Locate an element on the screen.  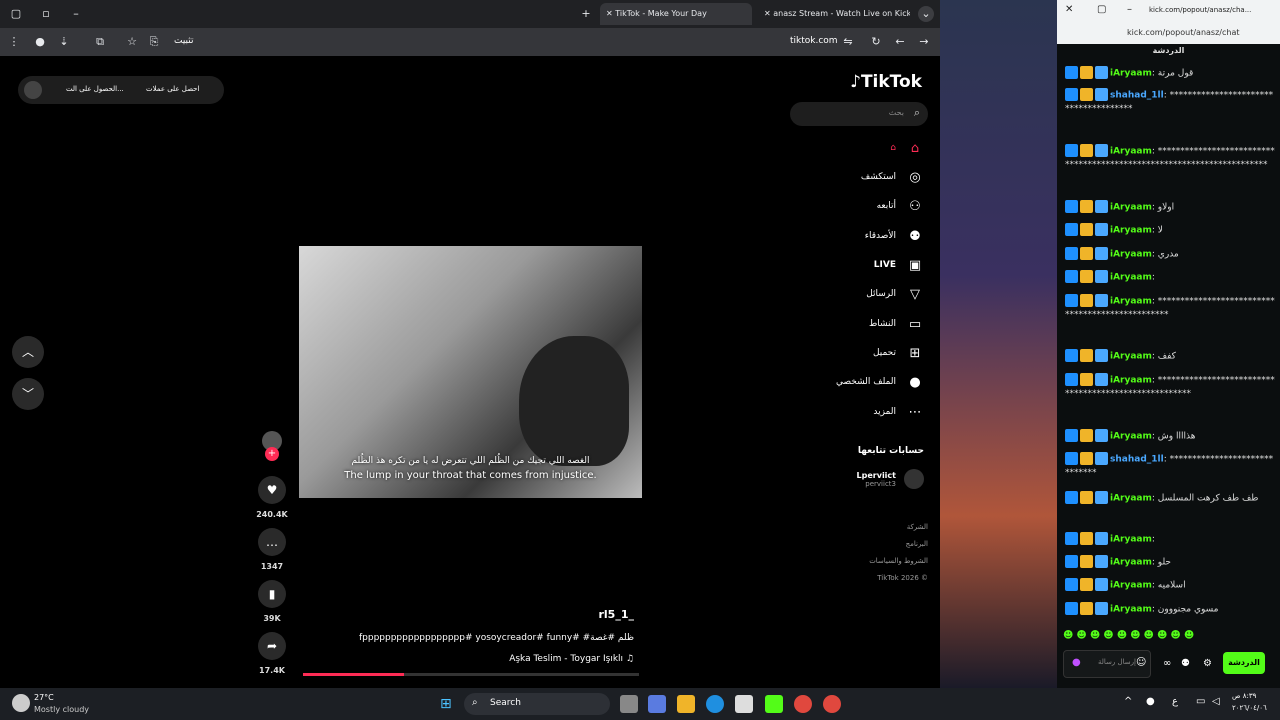
clock-date: ٢٠٢٦/٠٤/٠٦ is located at coordinates (1249, 708).